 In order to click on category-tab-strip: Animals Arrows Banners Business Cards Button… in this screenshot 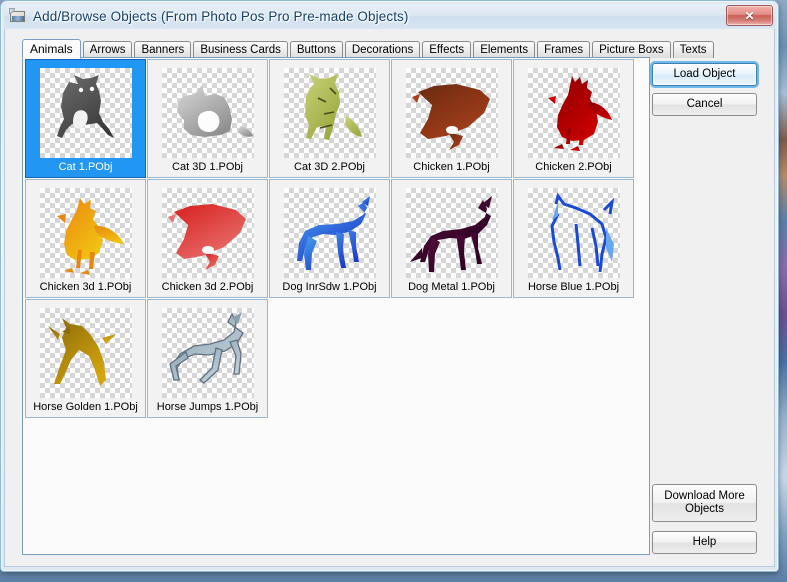, I will do `click(369, 49)`.